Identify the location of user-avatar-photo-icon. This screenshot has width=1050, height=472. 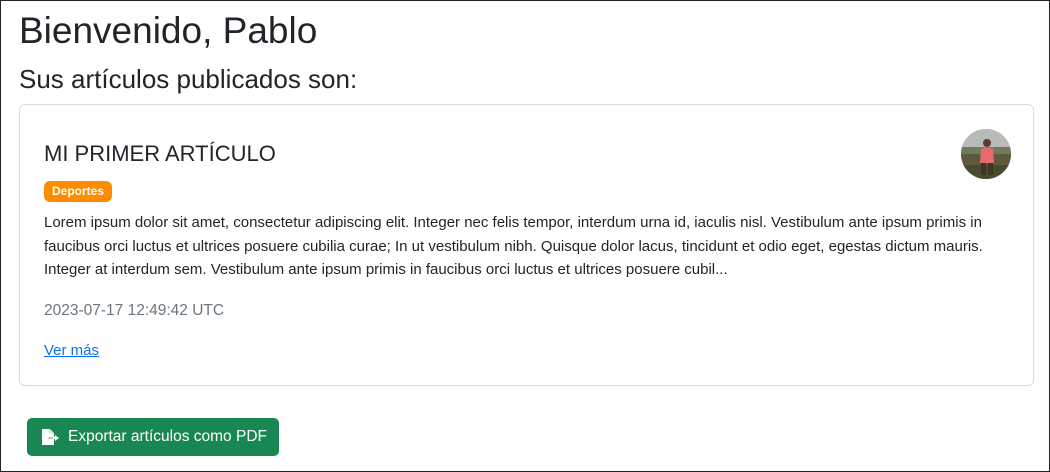
(986, 154).